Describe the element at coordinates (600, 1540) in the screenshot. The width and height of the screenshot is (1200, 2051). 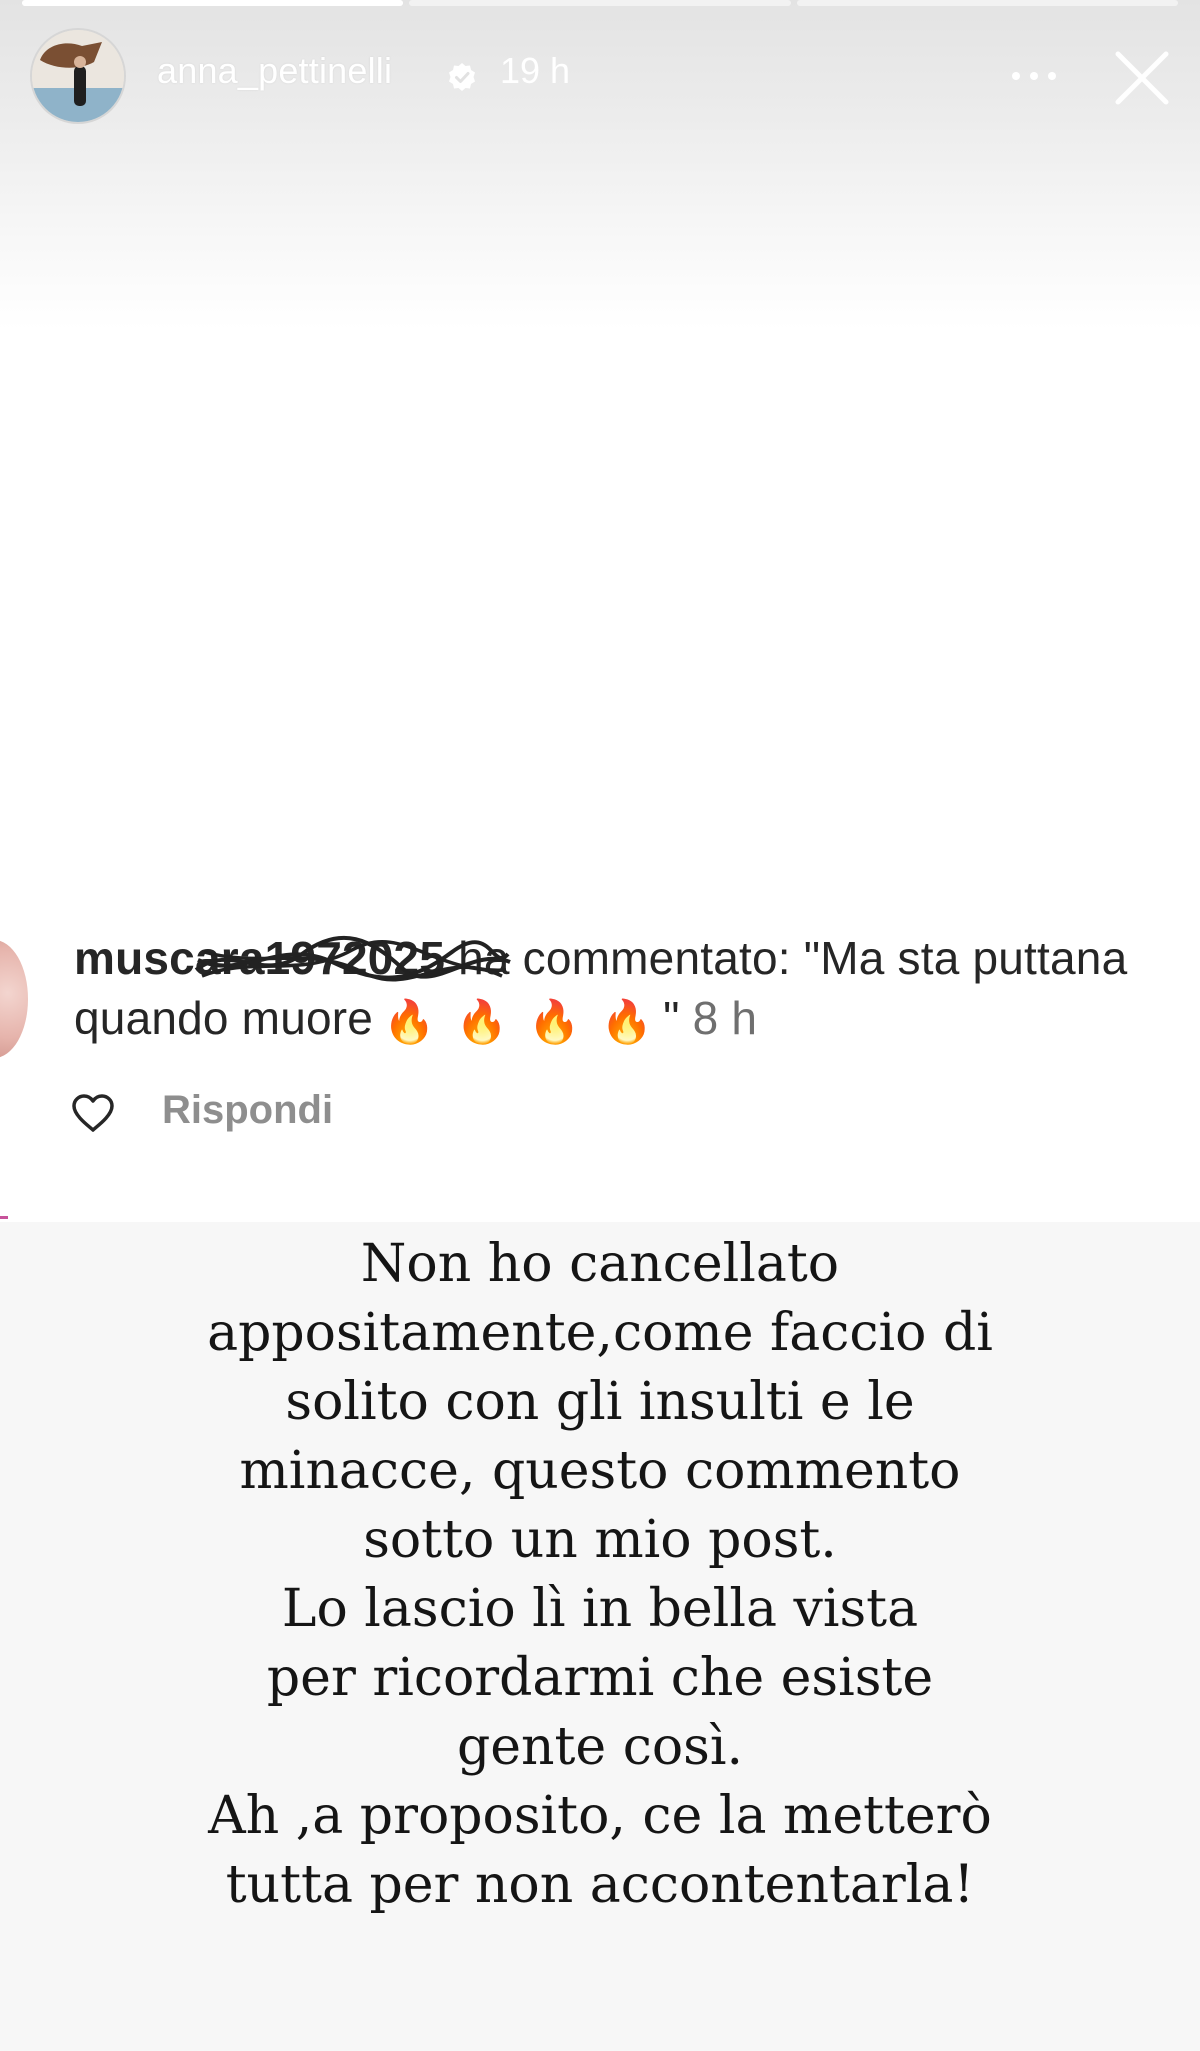
I see `caption-line: sotto un mio post.` at that location.